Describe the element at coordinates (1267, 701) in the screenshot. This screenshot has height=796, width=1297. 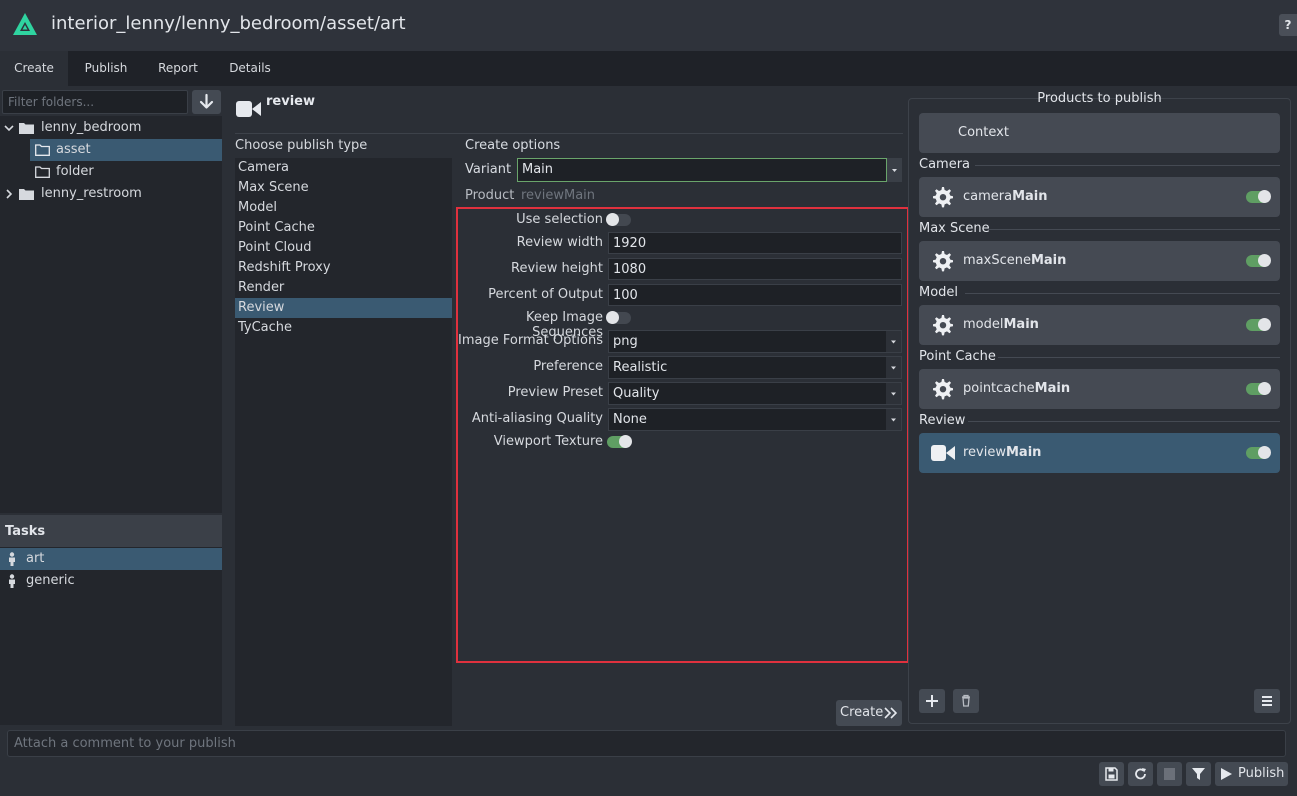
I see `product-menu-button` at that location.